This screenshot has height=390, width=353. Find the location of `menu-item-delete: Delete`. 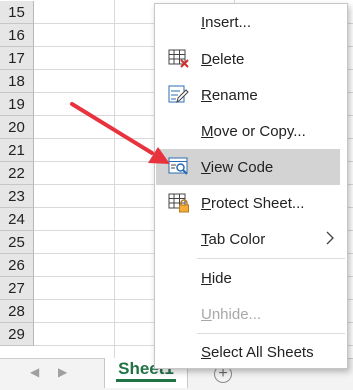

menu-item-delete: Delete is located at coordinates (251, 59).